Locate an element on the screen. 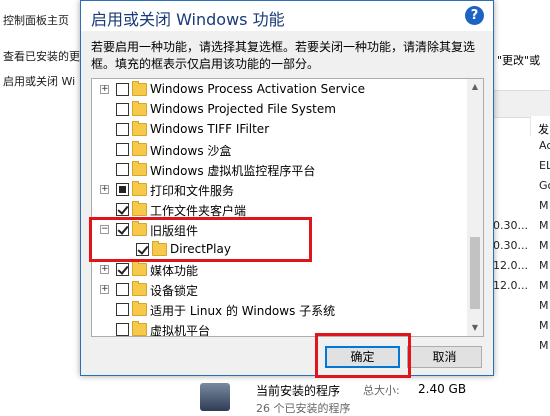 The width and height of the screenshot is (550, 416). feature-label: Windows TIFF IFilter is located at coordinates (210, 129).